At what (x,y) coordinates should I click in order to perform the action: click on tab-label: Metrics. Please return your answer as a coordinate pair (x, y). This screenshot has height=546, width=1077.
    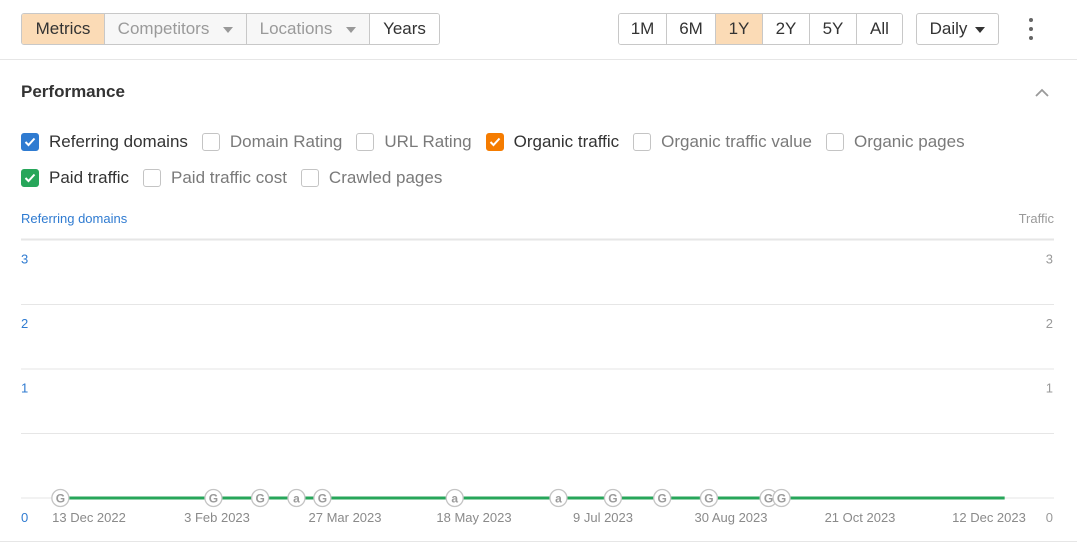
    Looking at the image, I should click on (63, 28).